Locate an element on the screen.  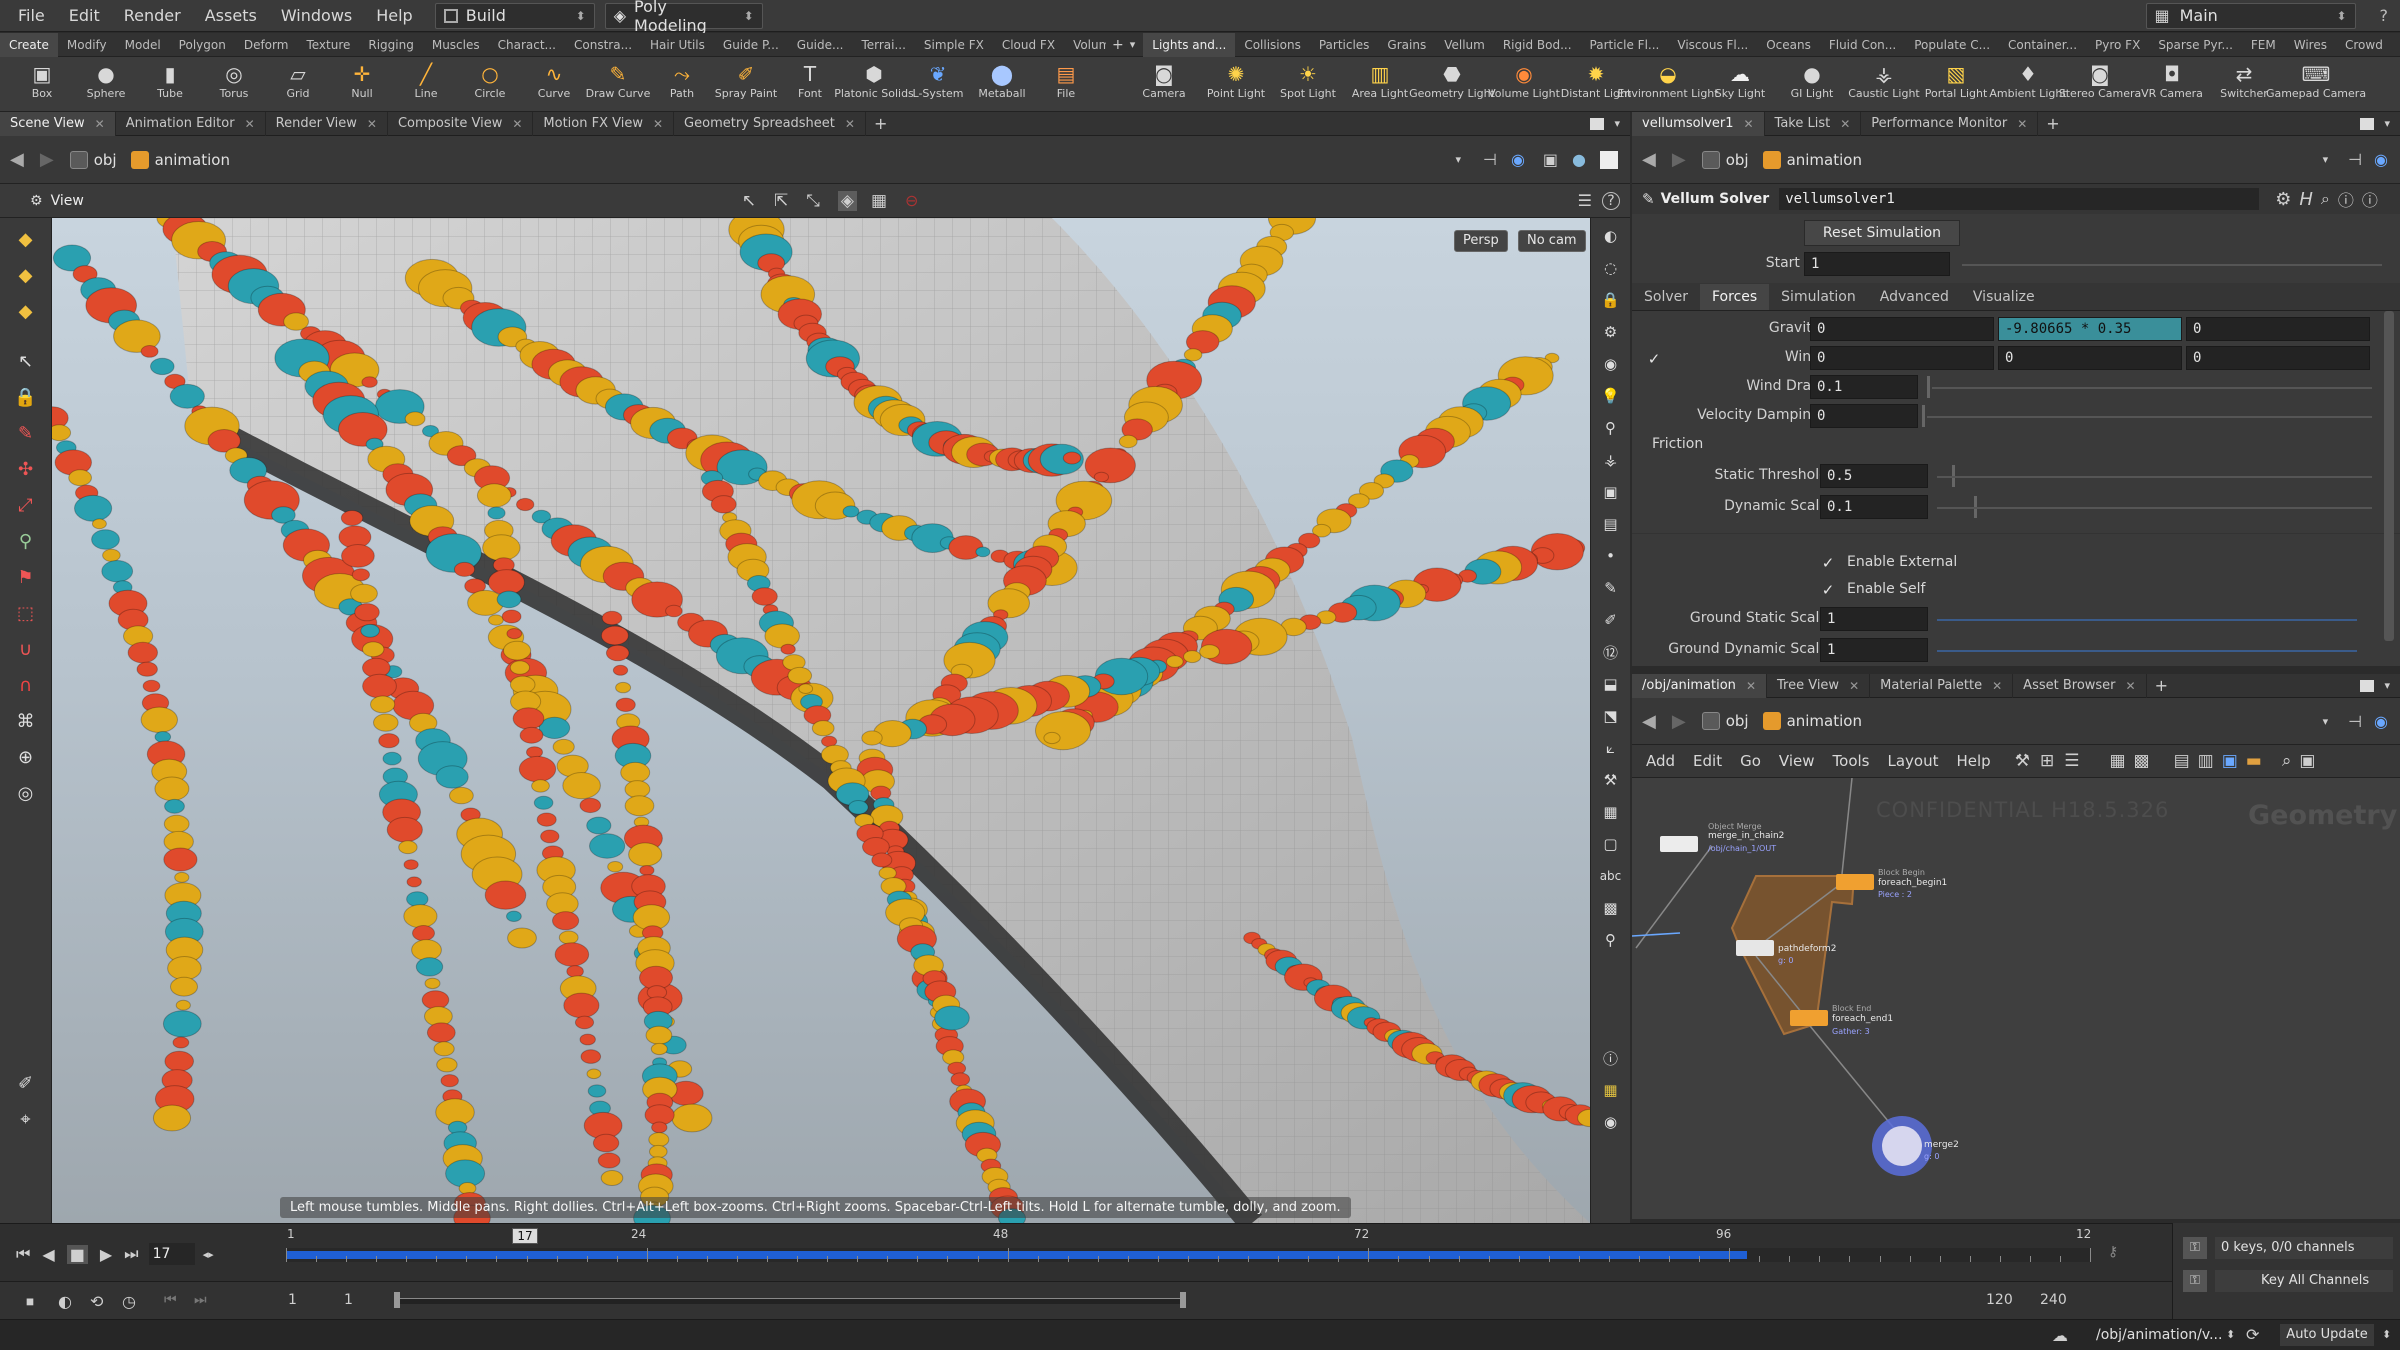
shelf-tab-simple-fx: Simple FX is located at coordinates (954, 45).